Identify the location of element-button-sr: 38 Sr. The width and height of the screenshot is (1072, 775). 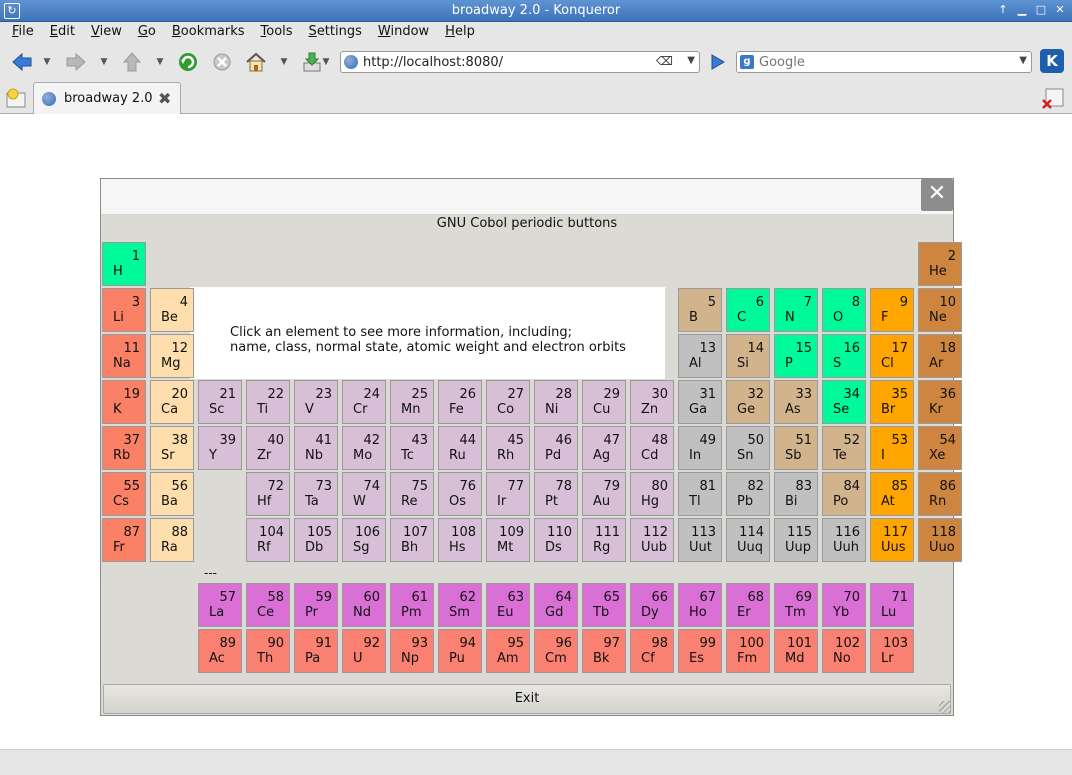
(172, 448).